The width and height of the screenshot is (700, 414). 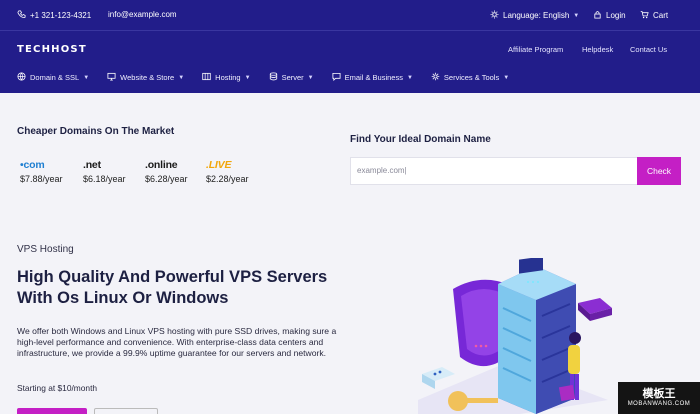 What do you see at coordinates (111, 77) in the screenshot?
I see `monitor-icon` at bounding box center [111, 77].